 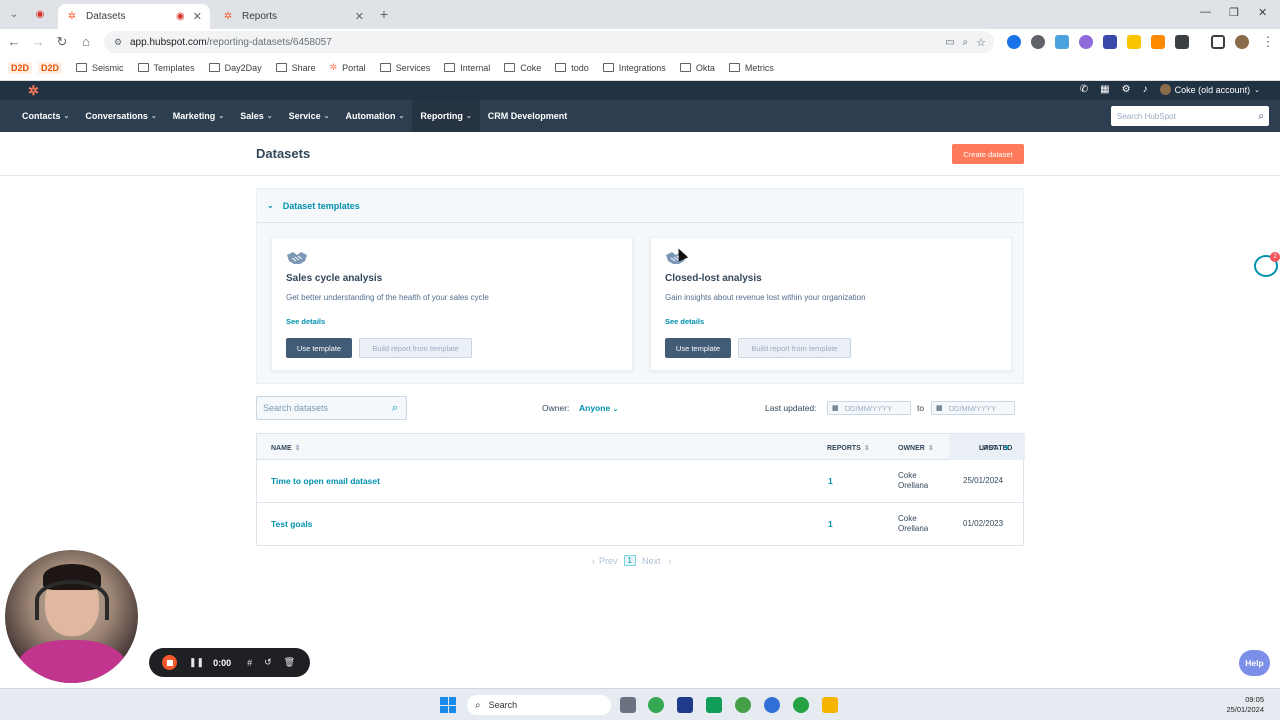 What do you see at coordinates (120, 116) in the screenshot?
I see `nav-conversations: Conversations ⌄` at bounding box center [120, 116].